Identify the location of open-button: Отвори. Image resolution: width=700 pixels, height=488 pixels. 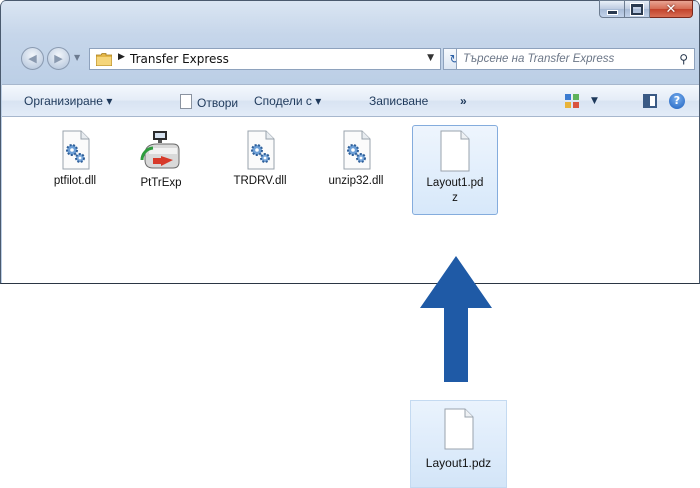
(209, 102).